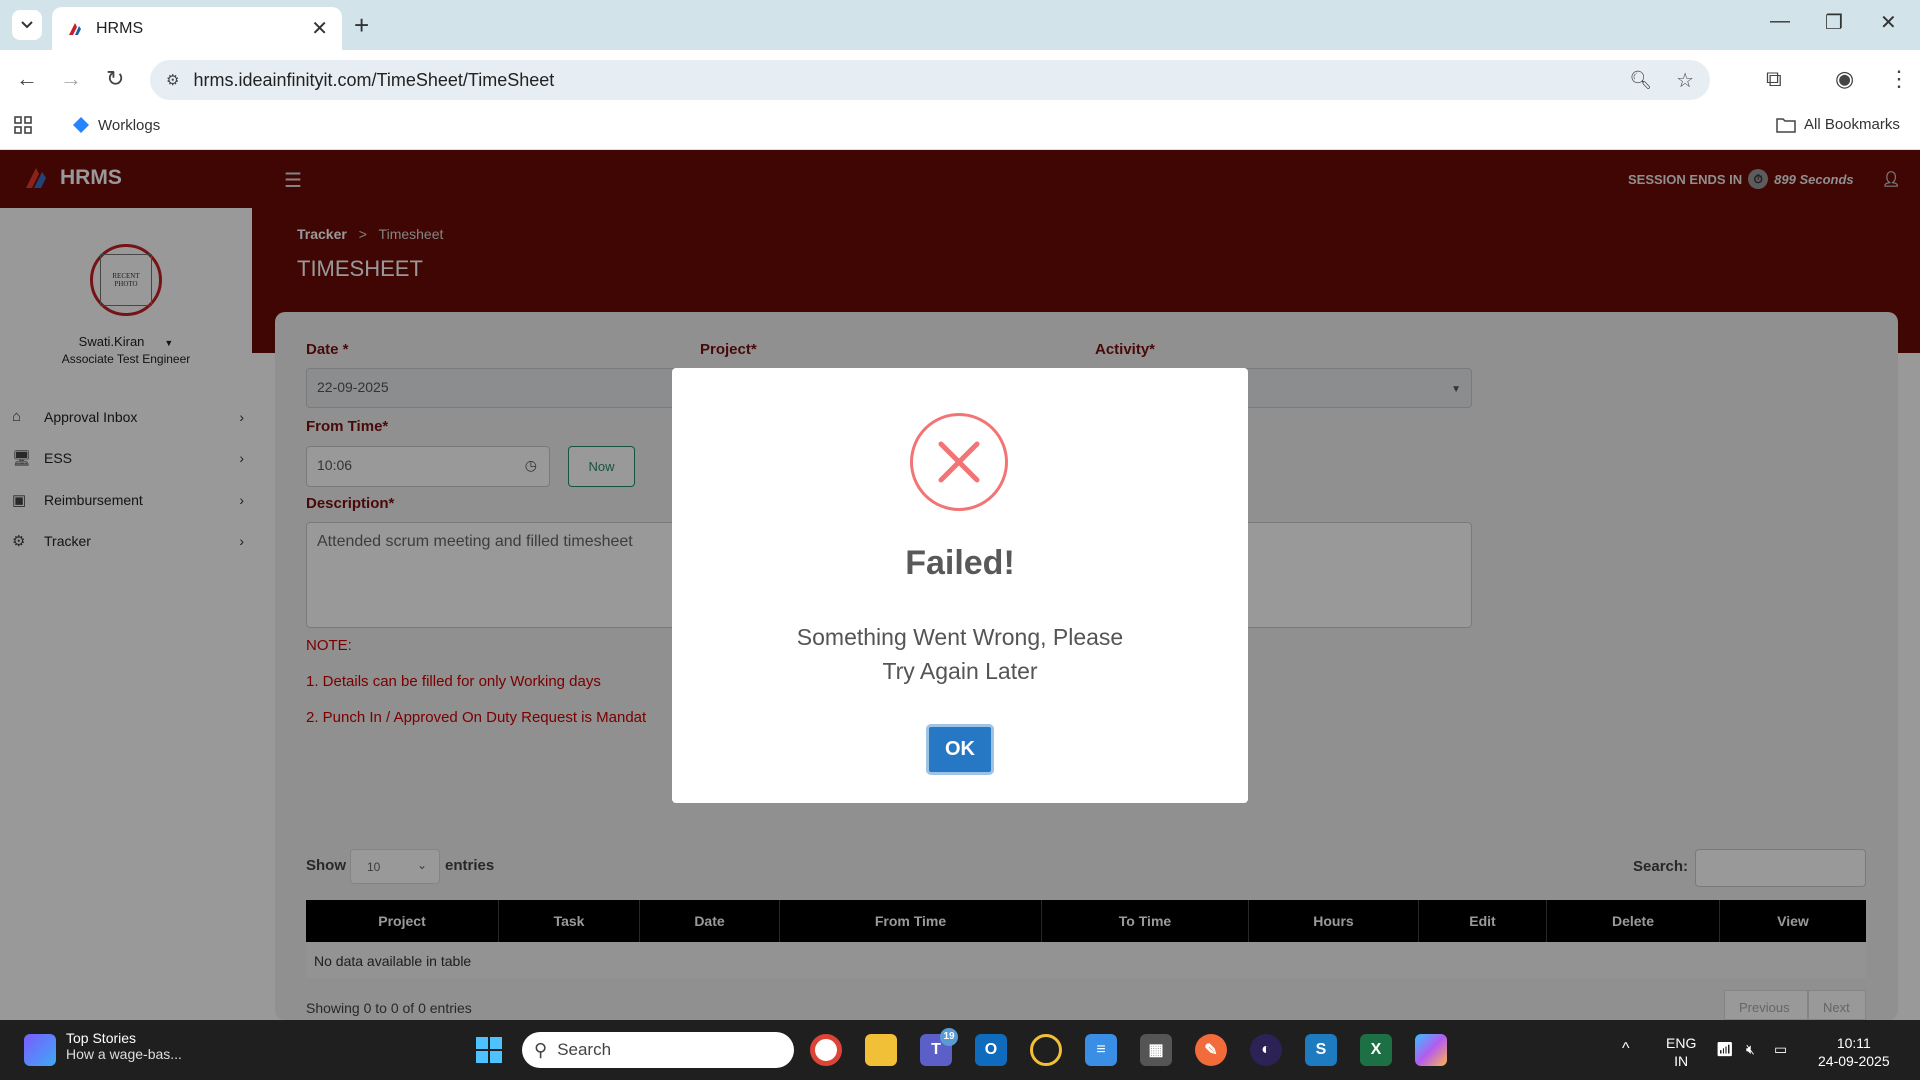  What do you see at coordinates (172, 80) in the screenshot?
I see `site-info-icon: ⚙` at bounding box center [172, 80].